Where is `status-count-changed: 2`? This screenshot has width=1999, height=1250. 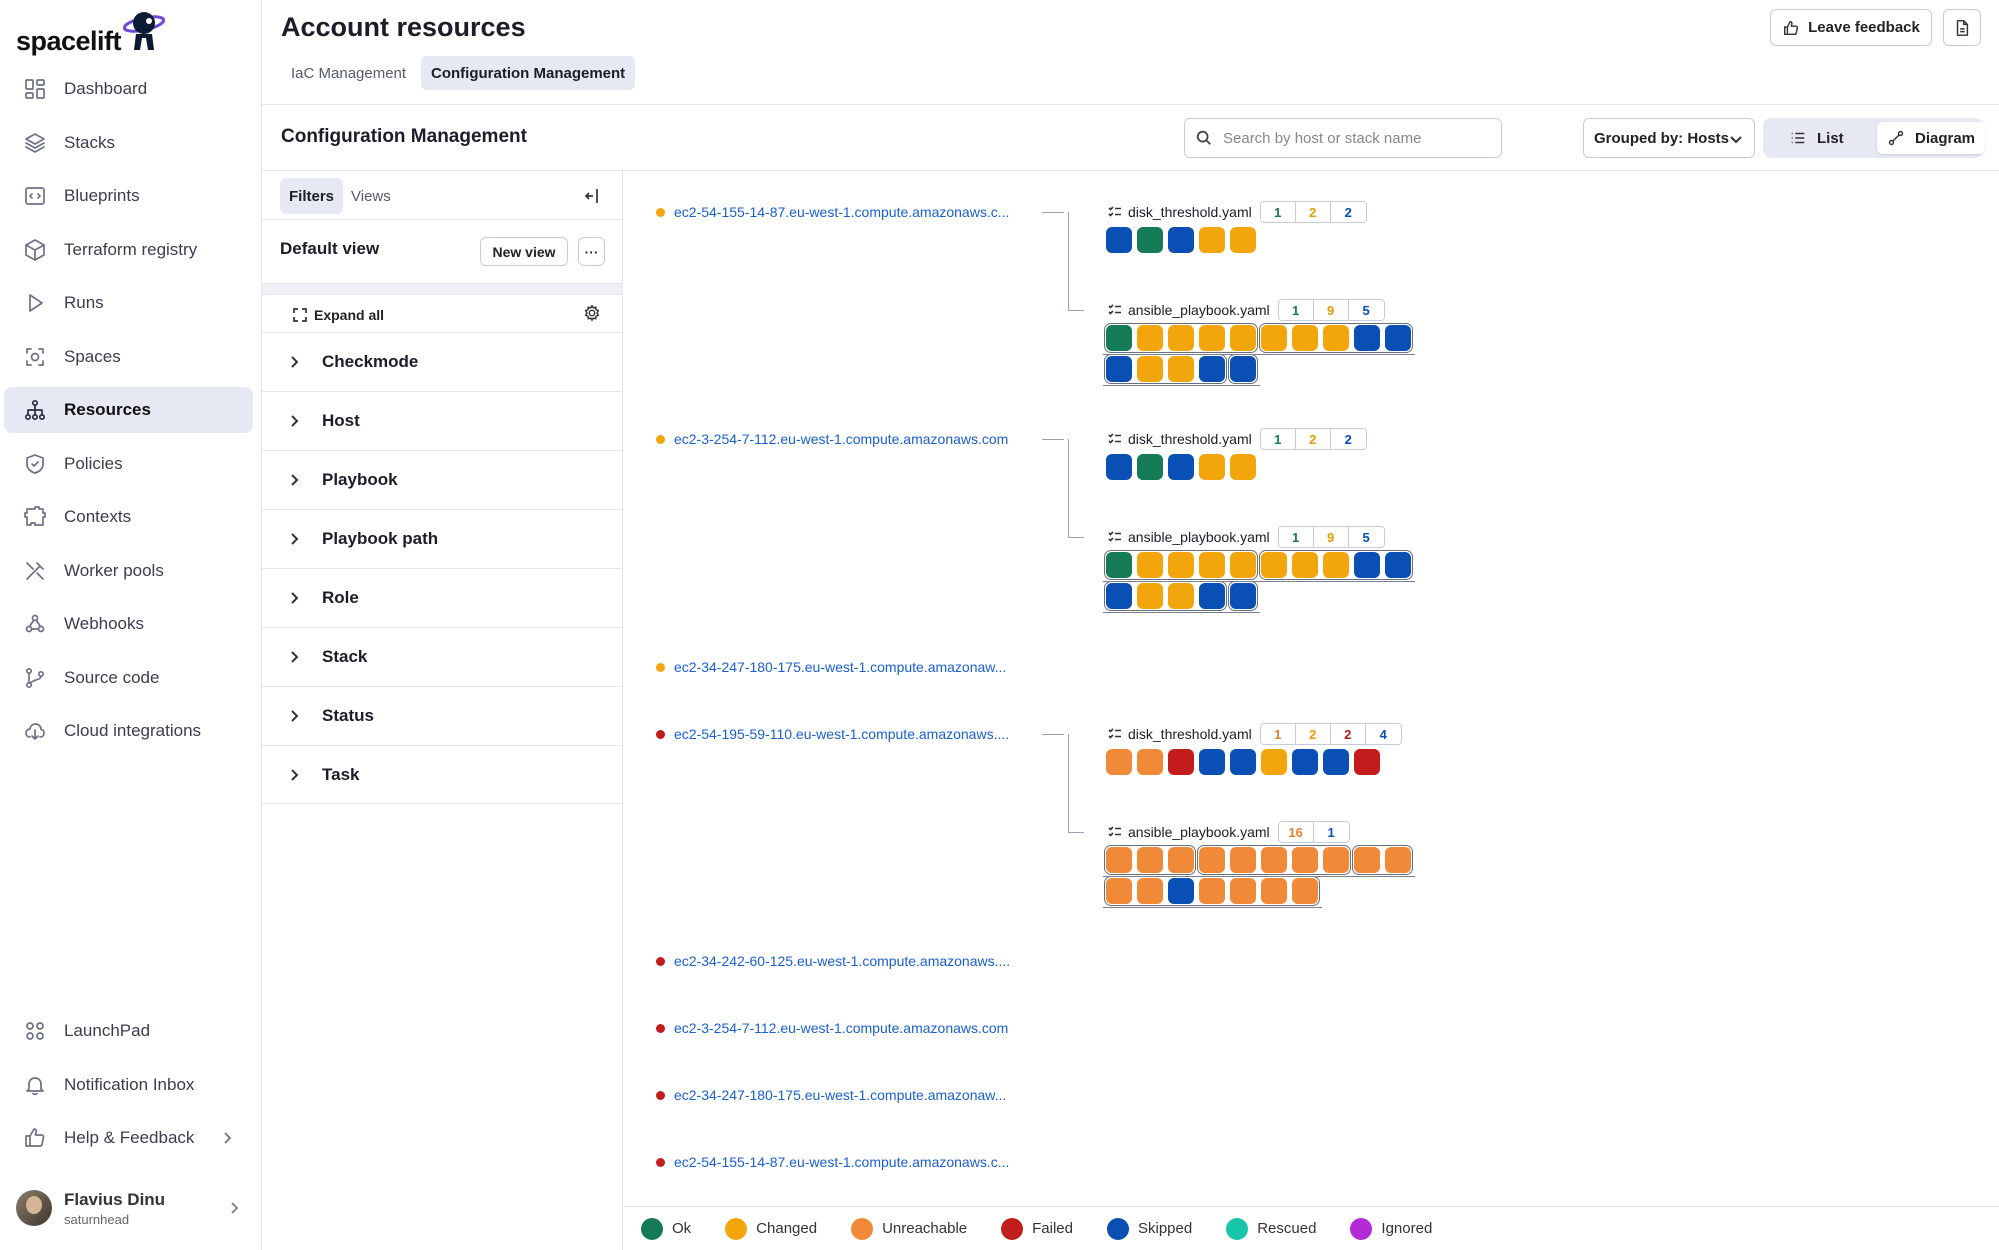
status-count-changed: 2 is located at coordinates (1313, 439).